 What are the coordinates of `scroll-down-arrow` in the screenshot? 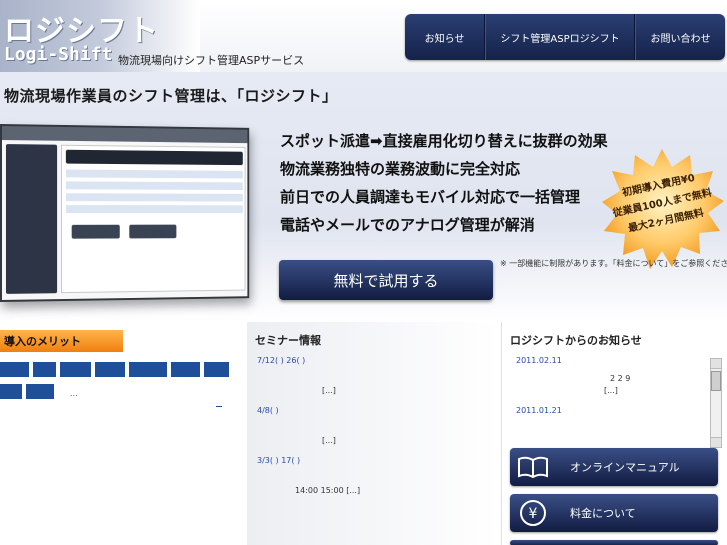 It's located at (716, 442).